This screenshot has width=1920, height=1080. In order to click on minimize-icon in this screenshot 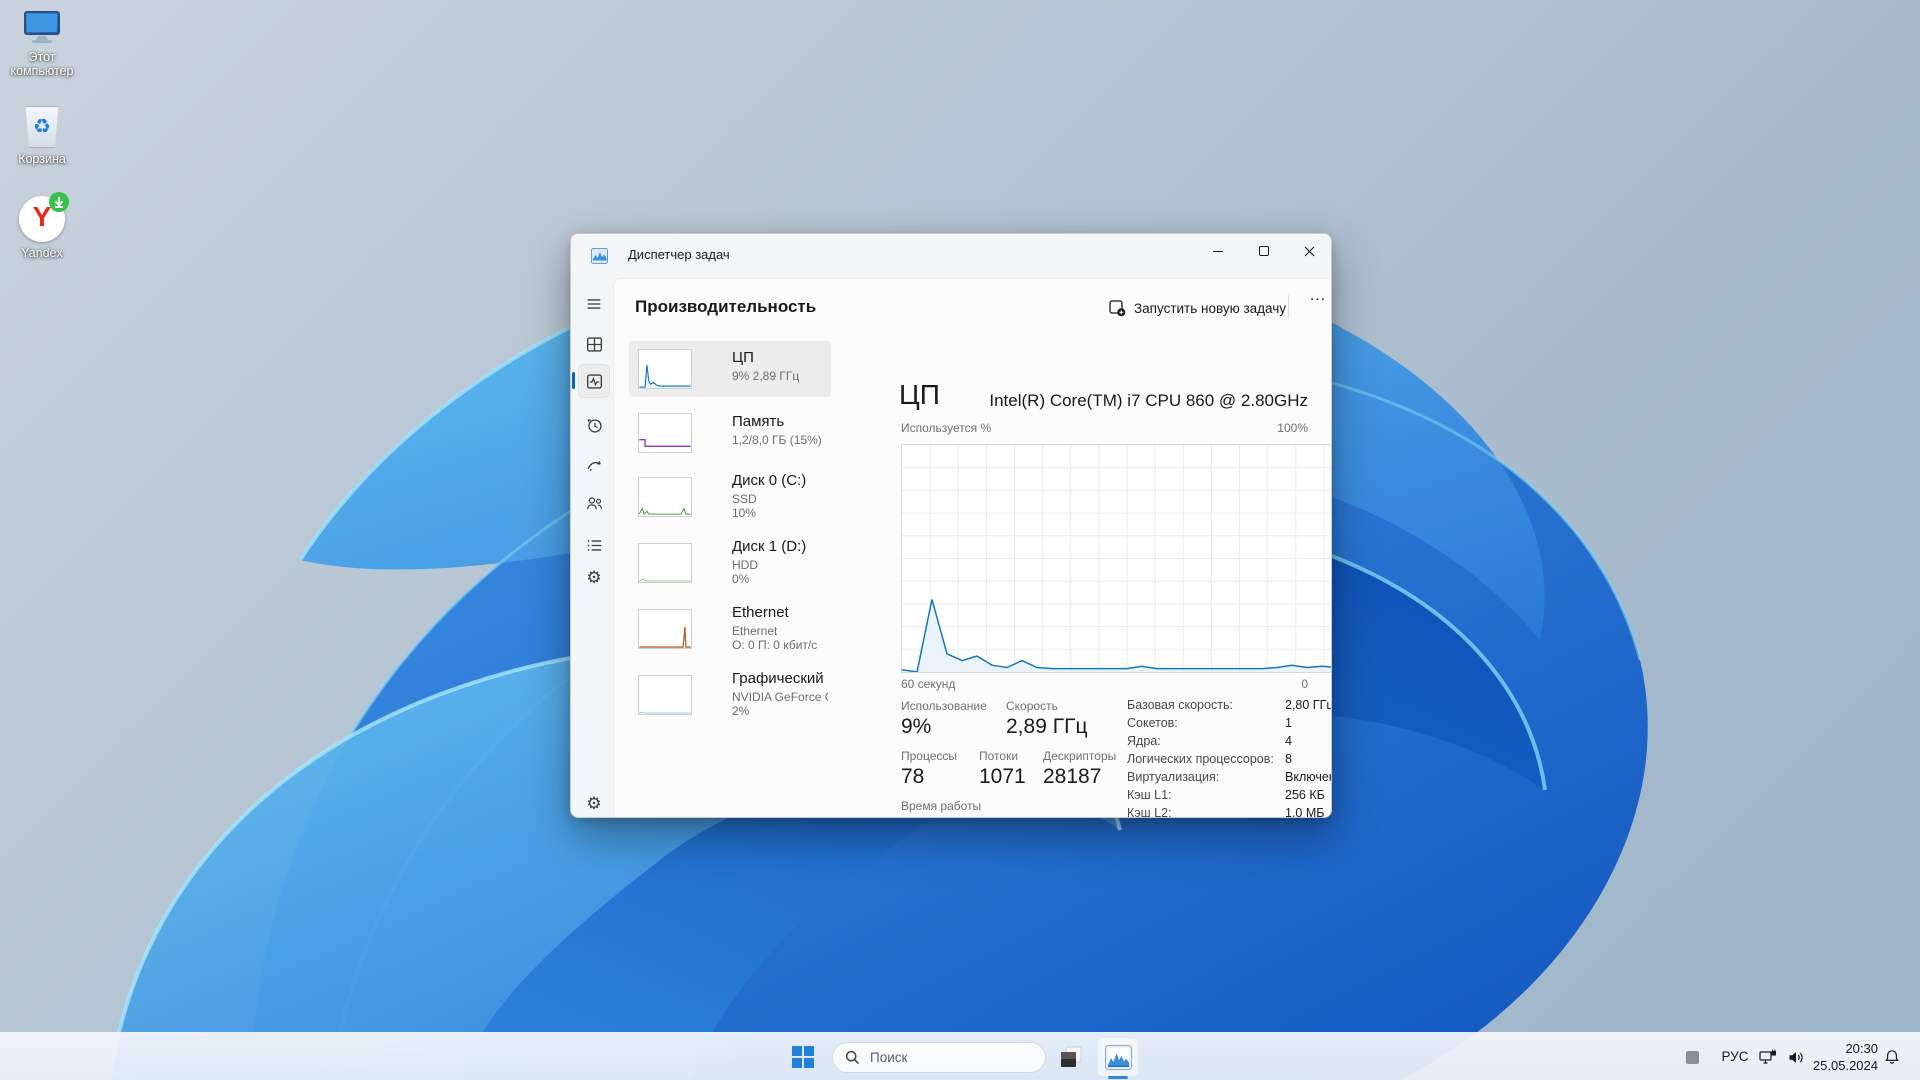, I will do `click(1218, 251)`.